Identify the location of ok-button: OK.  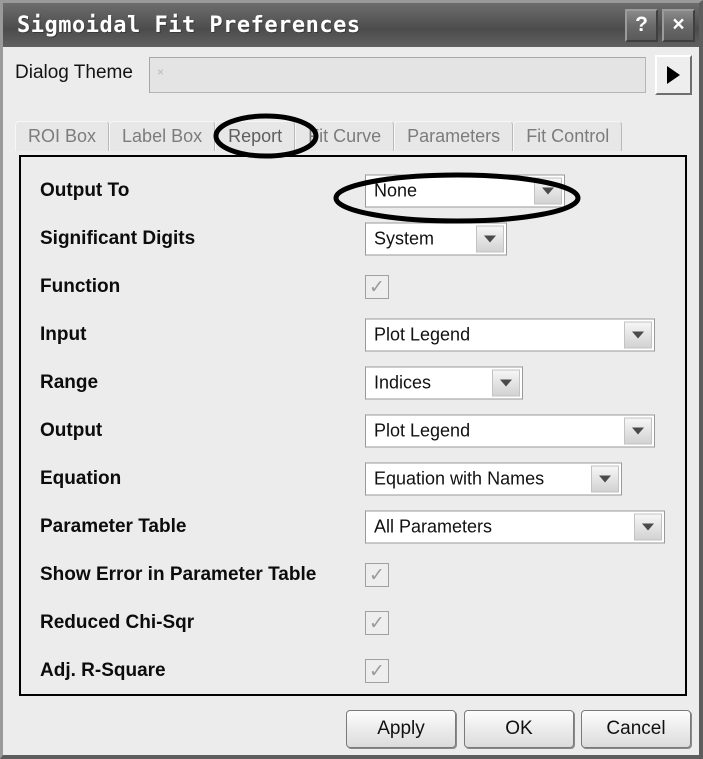
(519, 729).